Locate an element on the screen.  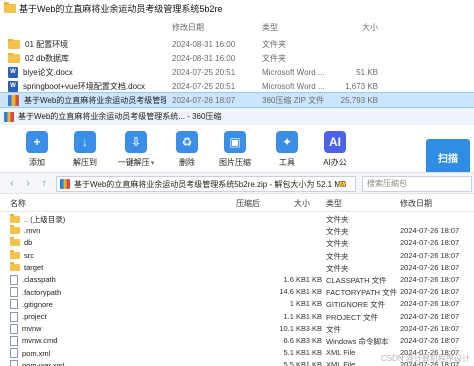
chevron-down-icon: ▾ is located at coordinates (152, 163).